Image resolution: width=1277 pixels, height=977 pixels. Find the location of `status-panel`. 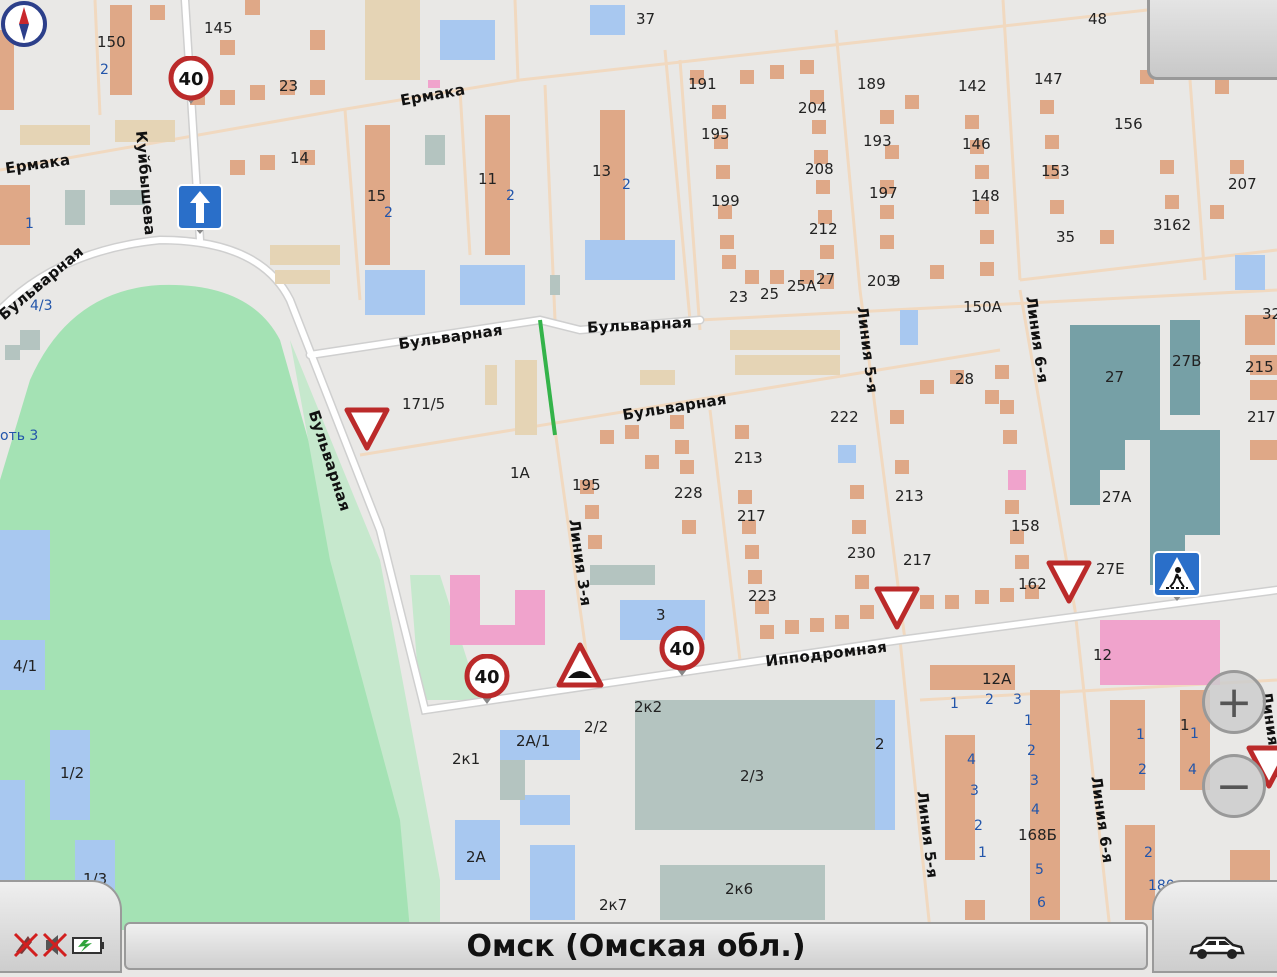

status-panel is located at coordinates (61, 926).